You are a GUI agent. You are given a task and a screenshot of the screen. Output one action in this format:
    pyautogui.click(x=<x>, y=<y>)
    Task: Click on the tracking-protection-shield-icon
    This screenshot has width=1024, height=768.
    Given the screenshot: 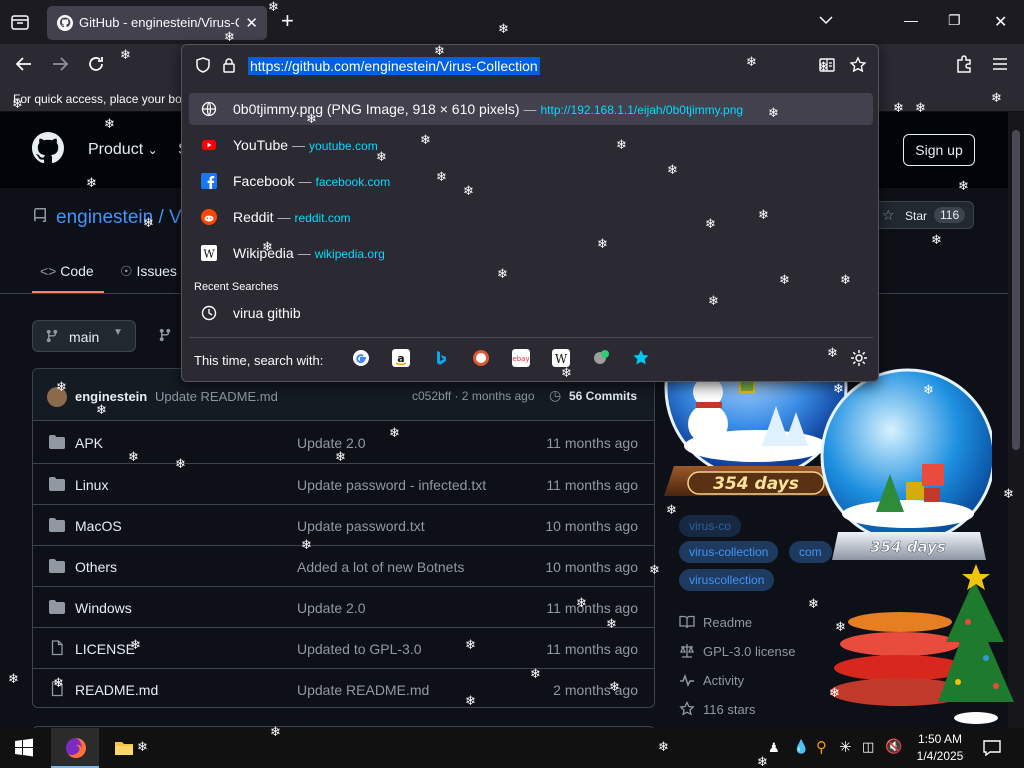 What is the action you would take?
    pyautogui.click(x=203, y=65)
    